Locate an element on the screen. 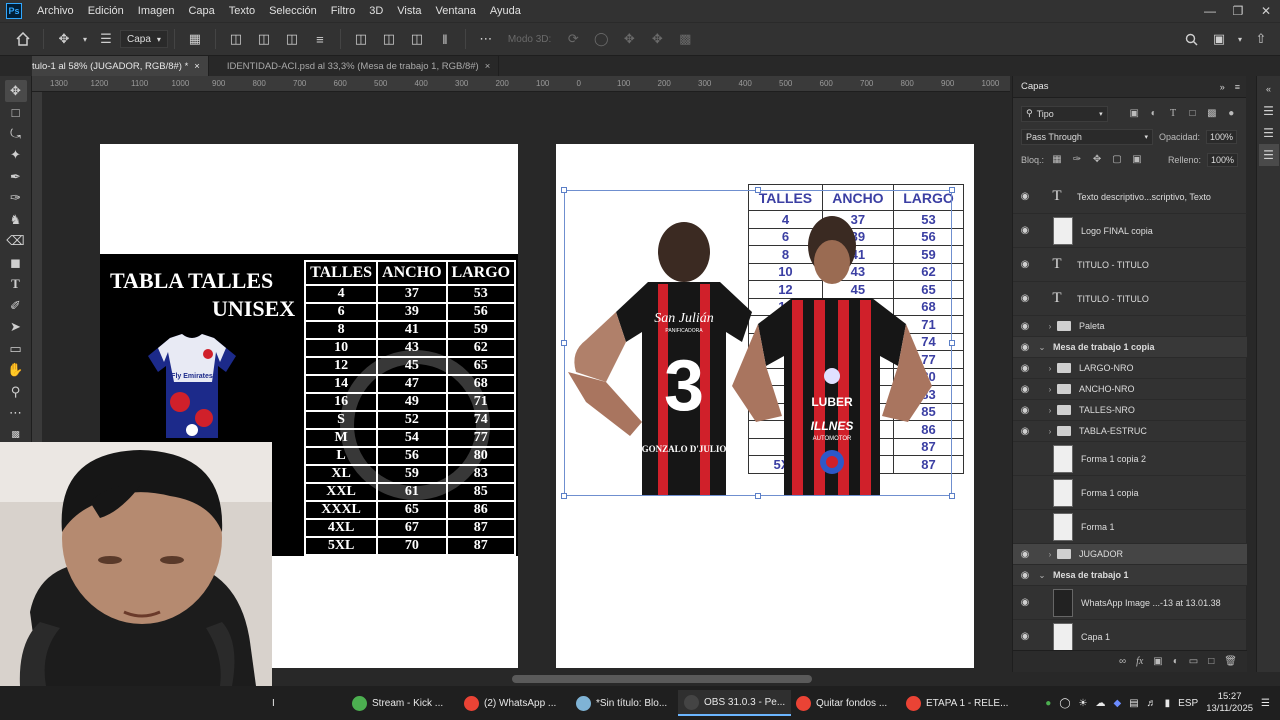 This screenshot has height=720, width=1280. new-layer-icon: □ is located at coordinates (1211, 661).